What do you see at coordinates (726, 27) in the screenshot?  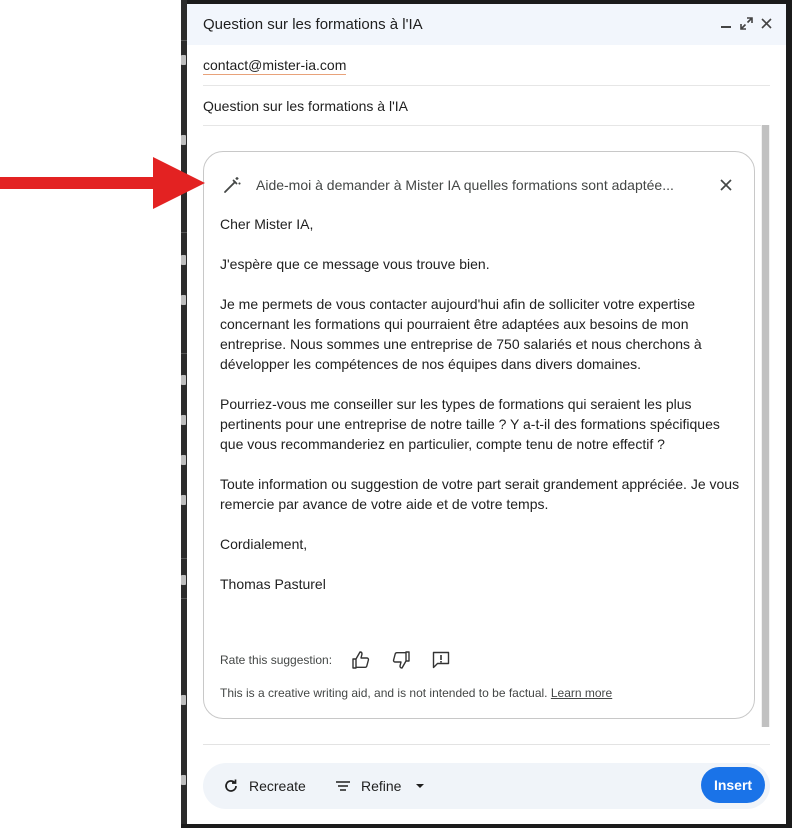 I see `minimize-icon` at bounding box center [726, 27].